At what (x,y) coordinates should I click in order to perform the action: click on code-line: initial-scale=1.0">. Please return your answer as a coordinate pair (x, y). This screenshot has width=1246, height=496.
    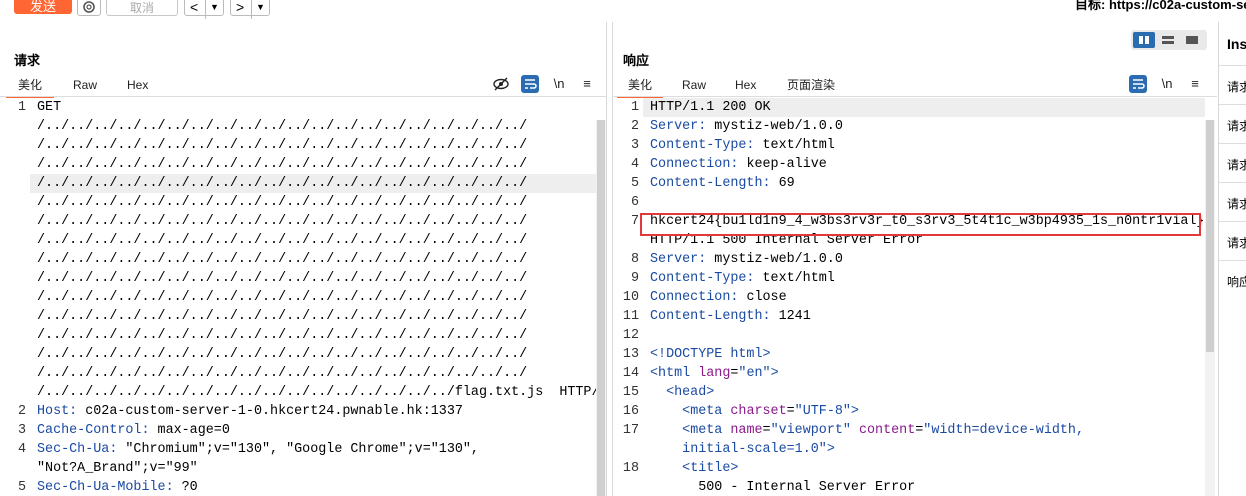
    Looking at the image, I should click on (915, 449).